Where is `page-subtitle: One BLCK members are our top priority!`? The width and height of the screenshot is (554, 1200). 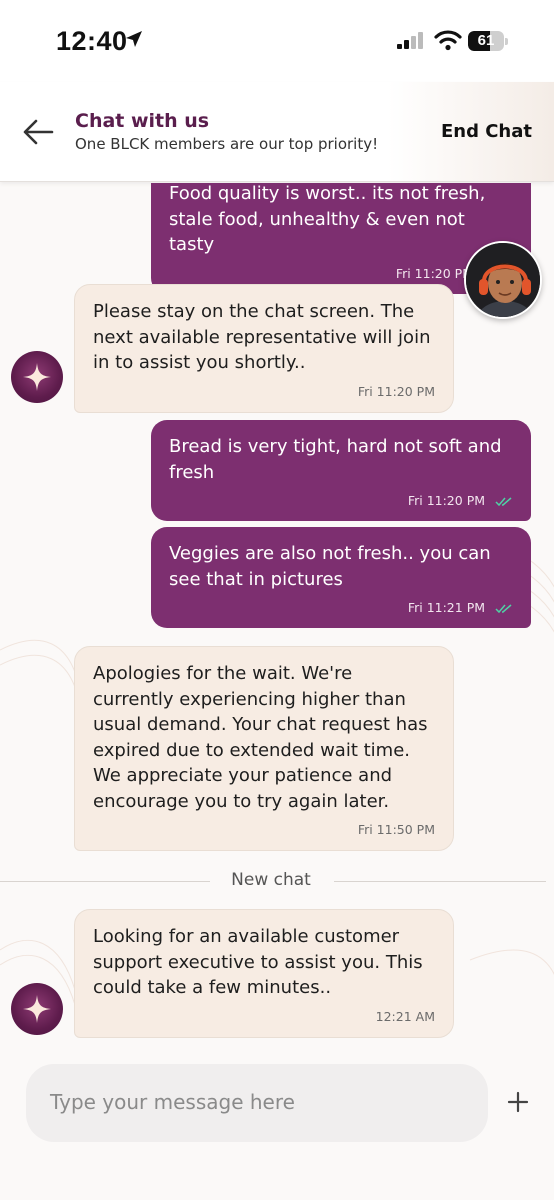 page-subtitle: One BLCK members are our top priority! is located at coordinates (227, 144).